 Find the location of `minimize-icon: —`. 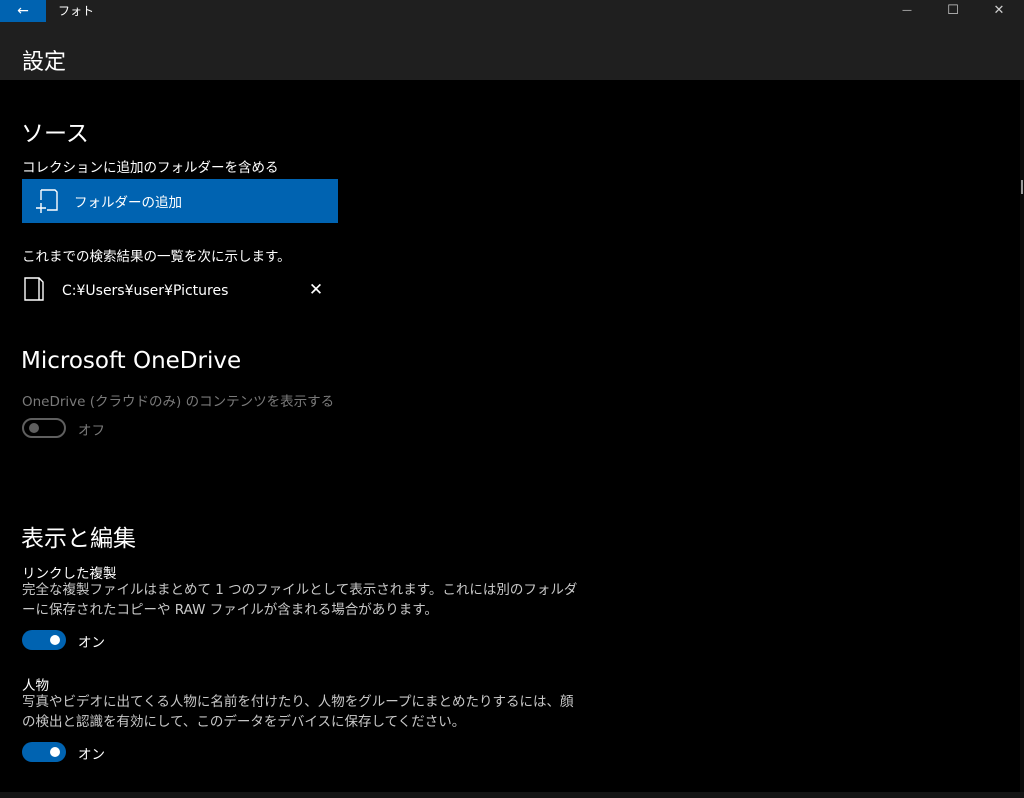

minimize-icon: — is located at coordinates (907, 10).